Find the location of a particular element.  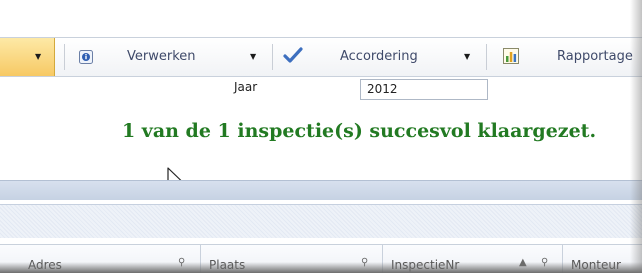

checkmark-icon is located at coordinates (293, 58).